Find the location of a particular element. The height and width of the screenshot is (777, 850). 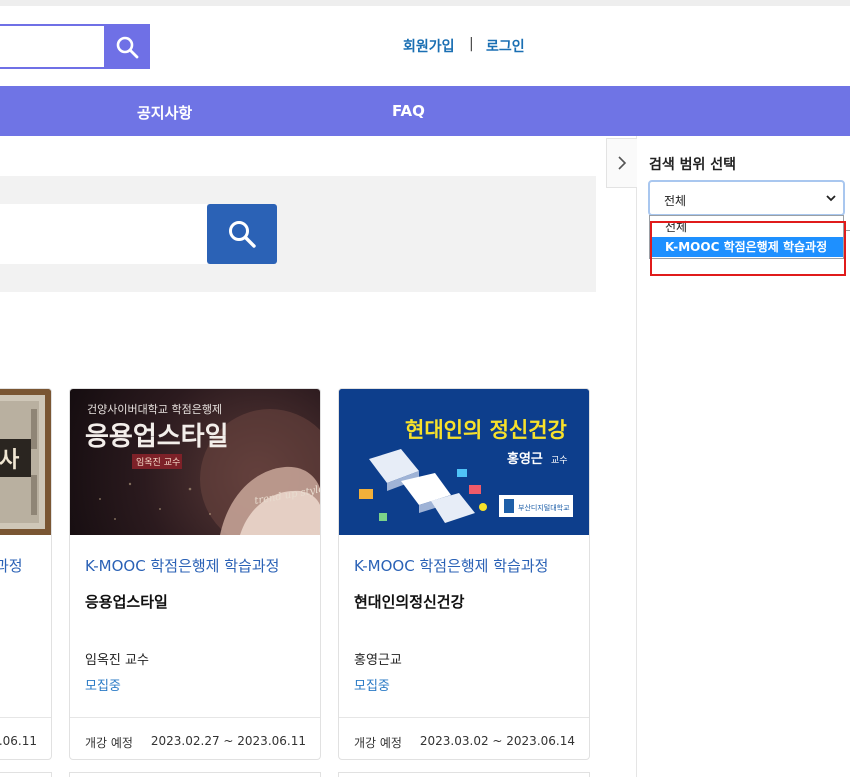

chevron-down-icon is located at coordinates (831, 198).